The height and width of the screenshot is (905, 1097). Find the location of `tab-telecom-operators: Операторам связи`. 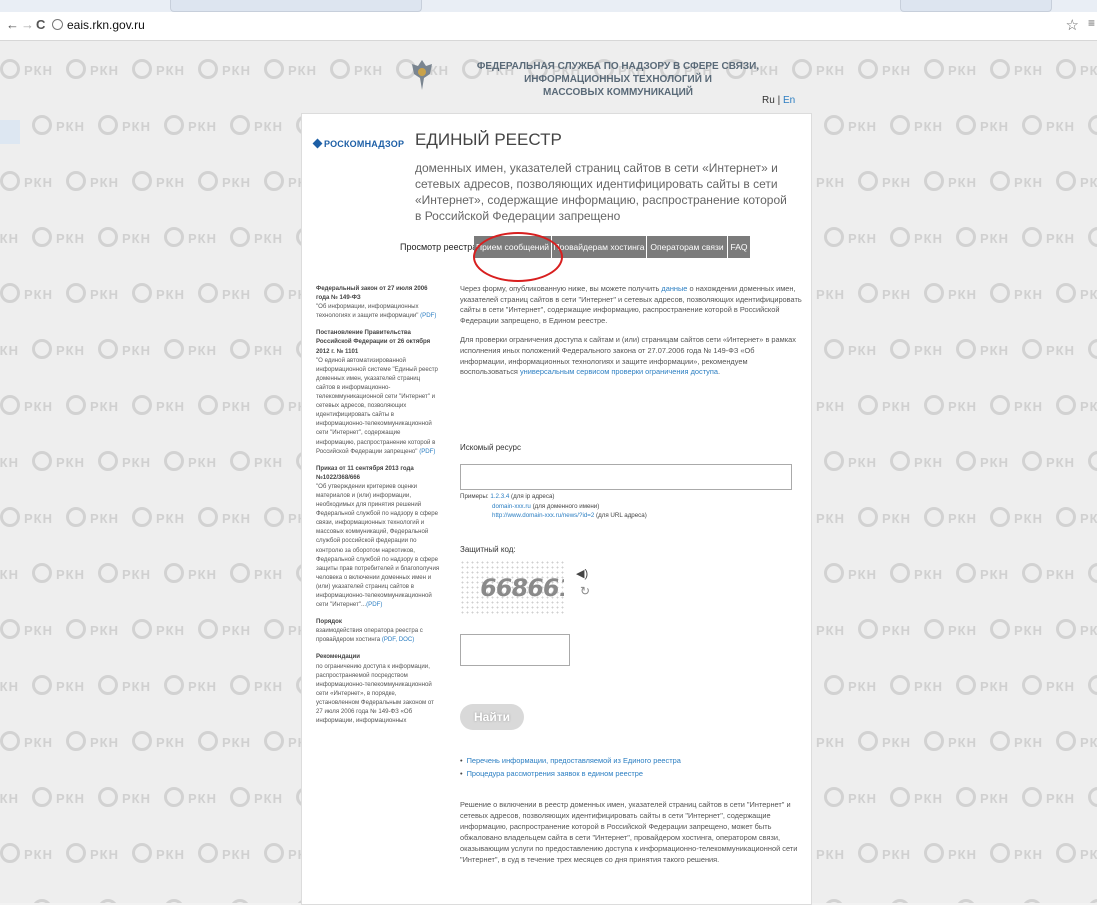

tab-telecom-operators: Операторам связи is located at coordinates (687, 247).